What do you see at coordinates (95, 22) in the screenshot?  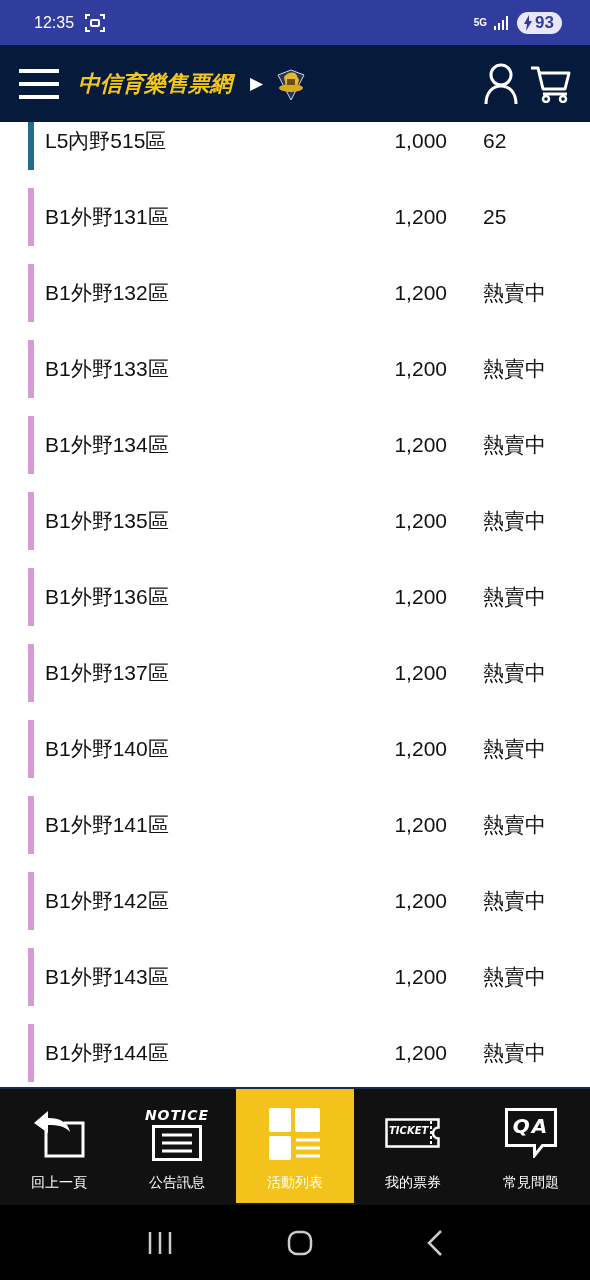 I see `screenshot-icon` at bounding box center [95, 22].